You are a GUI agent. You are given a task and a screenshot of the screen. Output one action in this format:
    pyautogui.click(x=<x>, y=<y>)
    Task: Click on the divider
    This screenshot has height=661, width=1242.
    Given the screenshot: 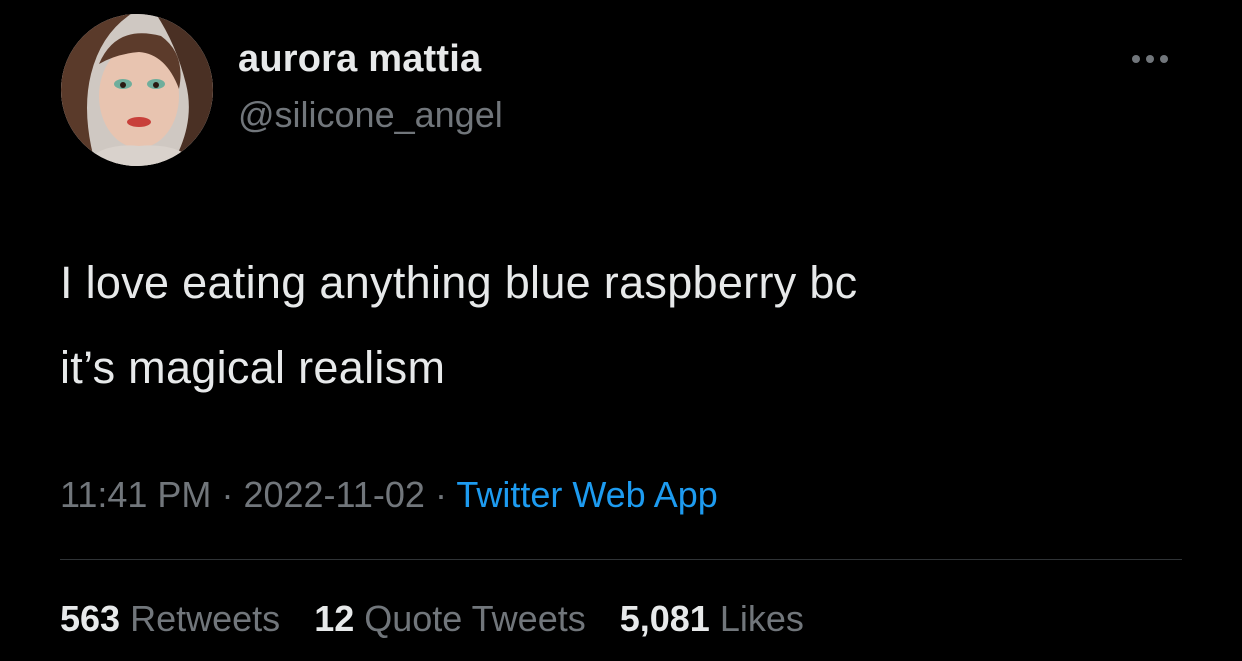 What is the action you would take?
    pyautogui.click(x=621, y=559)
    